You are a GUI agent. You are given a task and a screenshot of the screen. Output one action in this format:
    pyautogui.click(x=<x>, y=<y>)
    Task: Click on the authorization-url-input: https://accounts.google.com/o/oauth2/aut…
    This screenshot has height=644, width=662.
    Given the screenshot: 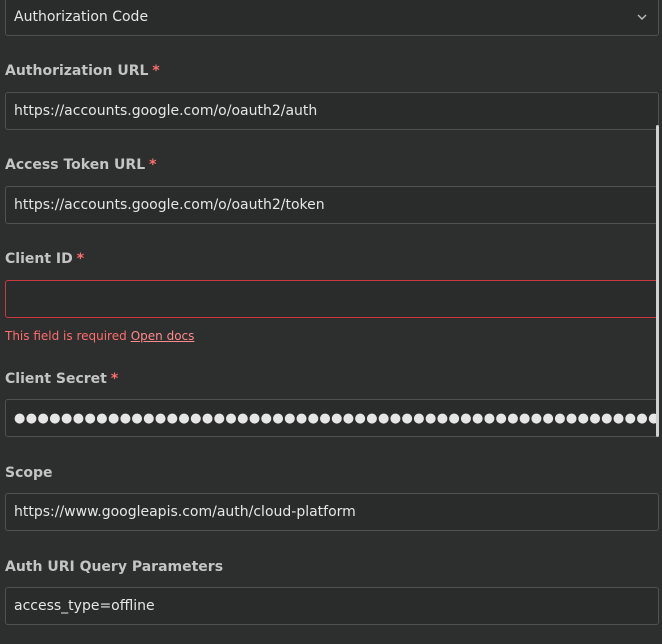 What is the action you would take?
    pyautogui.click(x=332, y=111)
    